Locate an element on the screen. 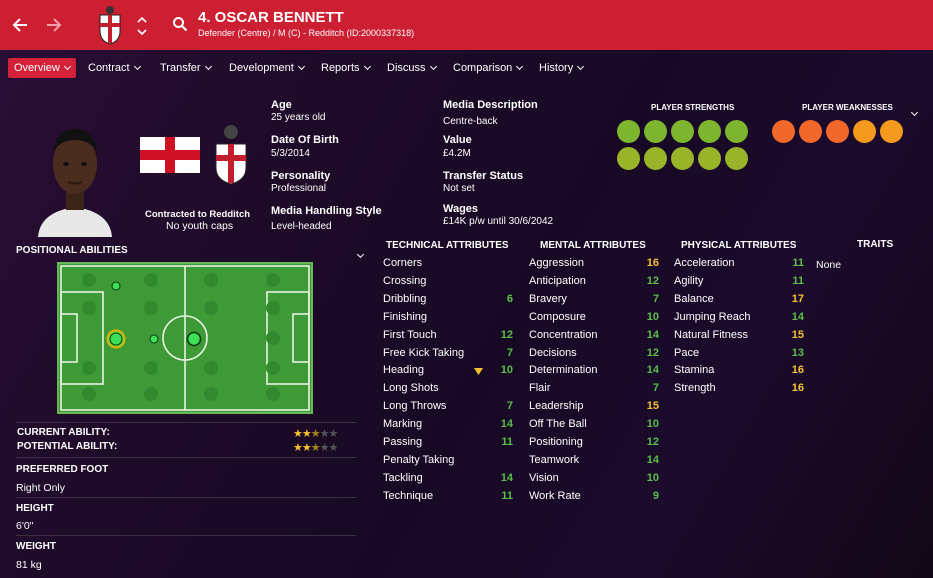 This screenshot has height=578, width=933. player-switch-chevrons is located at coordinates (142, 25).